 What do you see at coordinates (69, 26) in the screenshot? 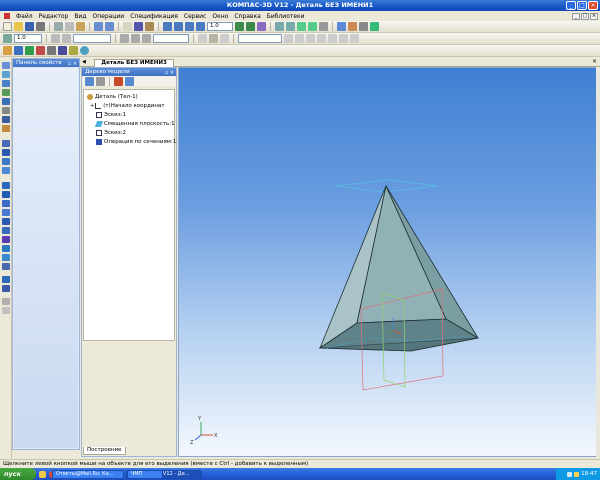
I see `copy-icon` at bounding box center [69, 26].